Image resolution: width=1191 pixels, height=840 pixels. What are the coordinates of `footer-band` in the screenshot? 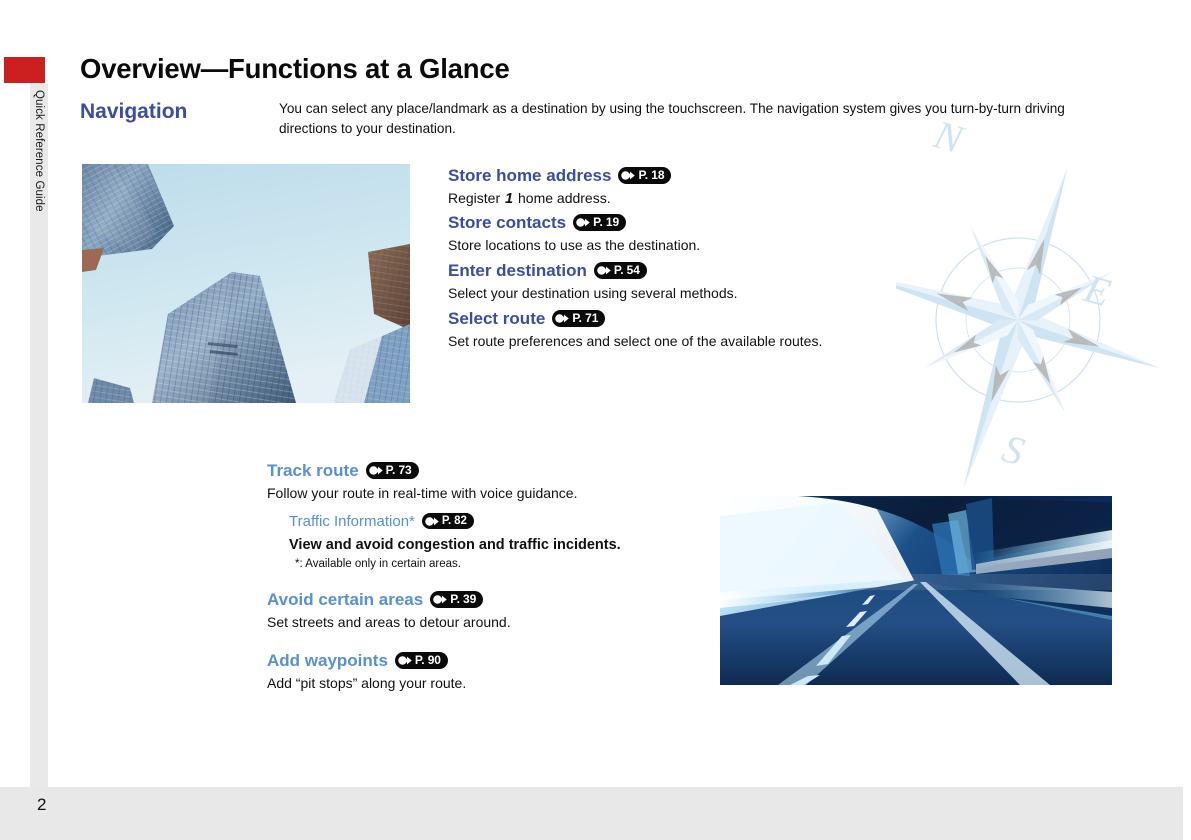 It's located at (591, 813).